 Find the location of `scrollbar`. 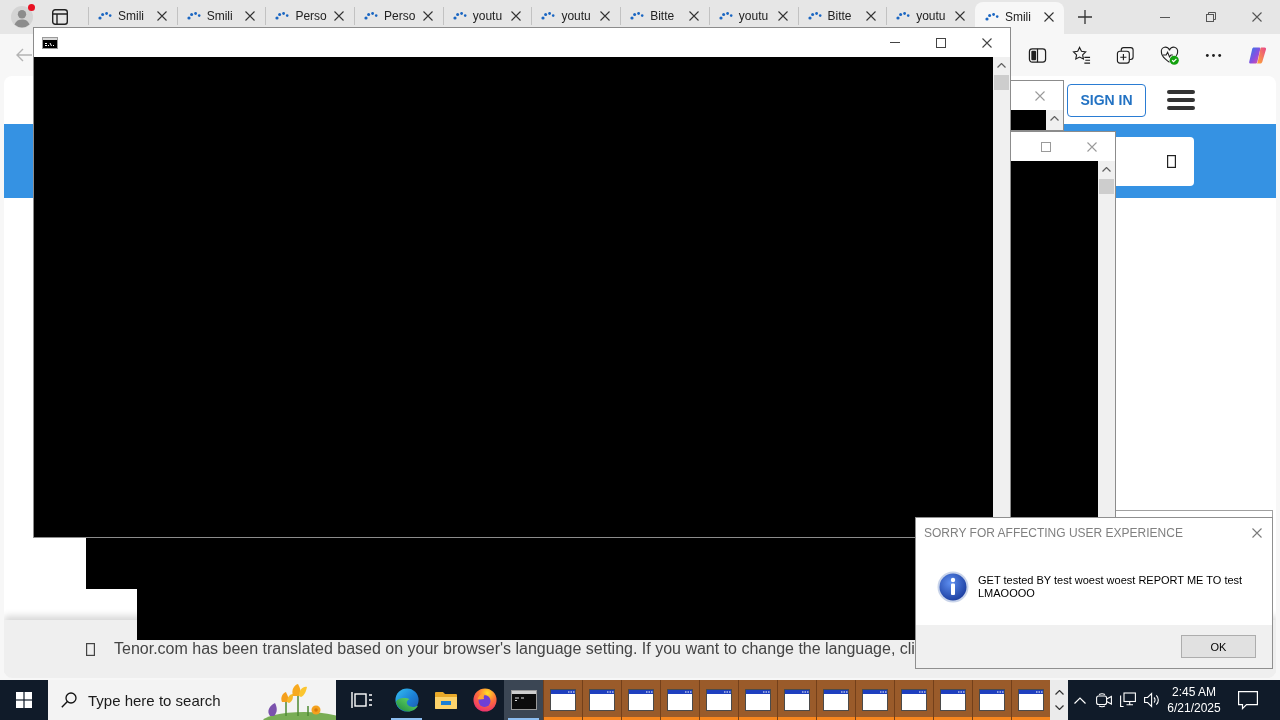

scrollbar is located at coordinates (1054, 120).